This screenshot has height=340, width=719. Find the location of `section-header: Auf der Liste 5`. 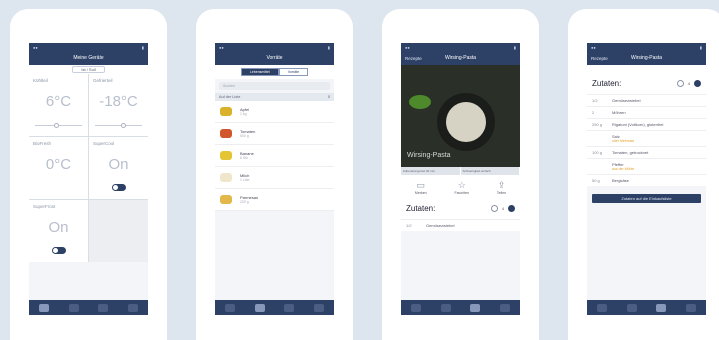

section-header: Auf der Liste 5 is located at coordinates (274, 97).